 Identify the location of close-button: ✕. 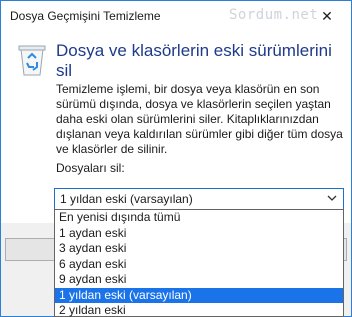
(327, 16).